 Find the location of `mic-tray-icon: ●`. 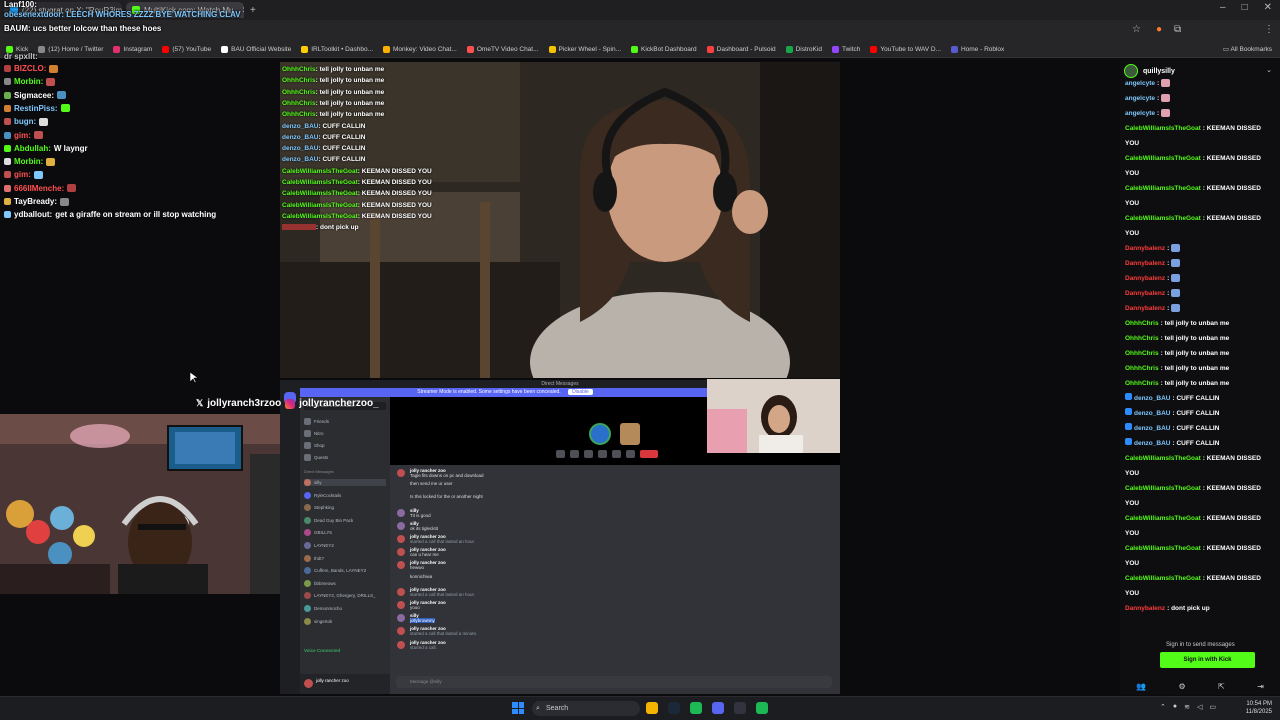

mic-tray-icon: ● is located at coordinates (1175, 707).